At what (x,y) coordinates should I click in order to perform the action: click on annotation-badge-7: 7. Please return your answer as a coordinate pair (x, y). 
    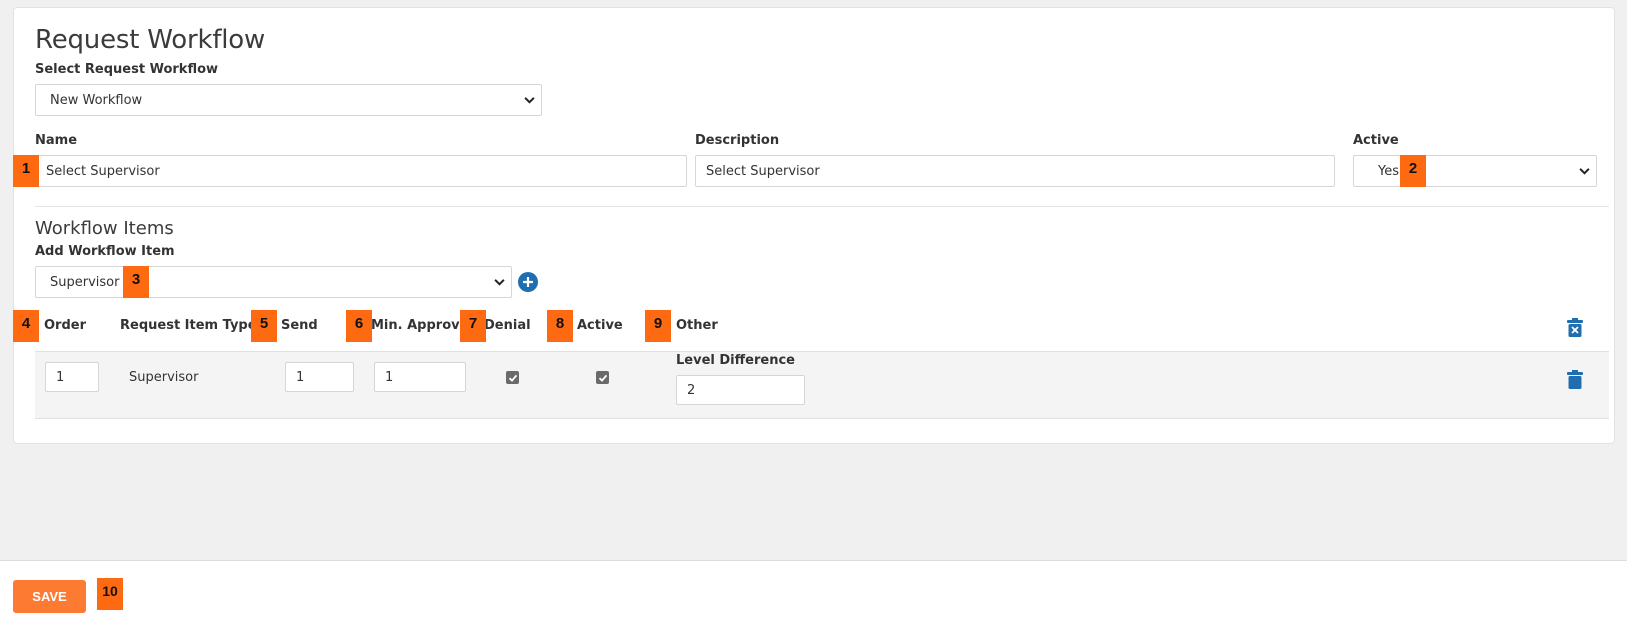
    Looking at the image, I should click on (473, 326).